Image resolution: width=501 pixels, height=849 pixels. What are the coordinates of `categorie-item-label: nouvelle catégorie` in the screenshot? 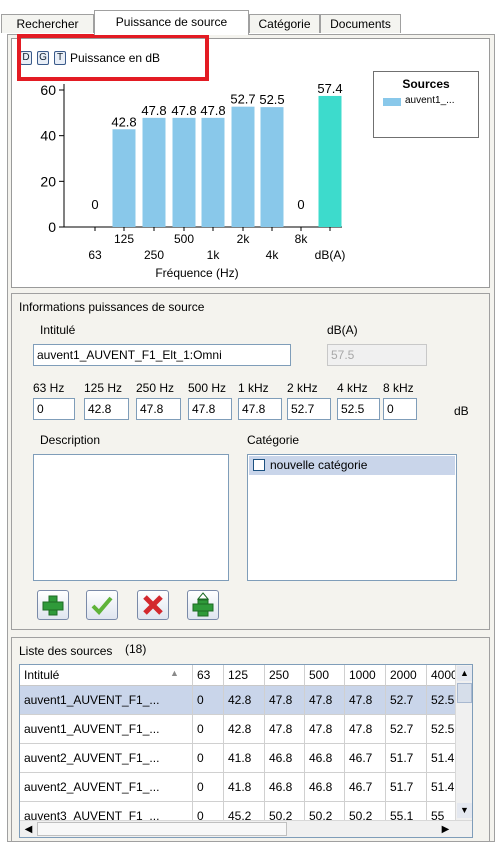 It's located at (319, 465).